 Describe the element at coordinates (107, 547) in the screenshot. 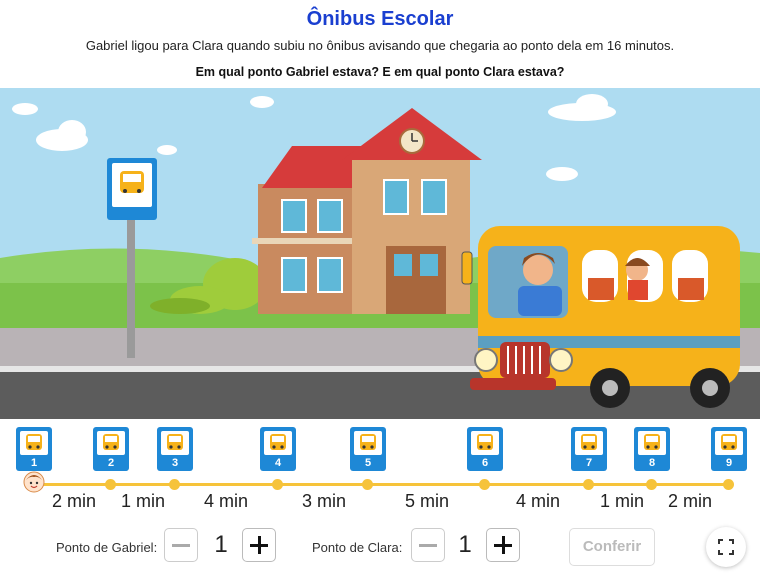

I see `gabriel-stop-label: Ponto de Gabriel:` at that location.